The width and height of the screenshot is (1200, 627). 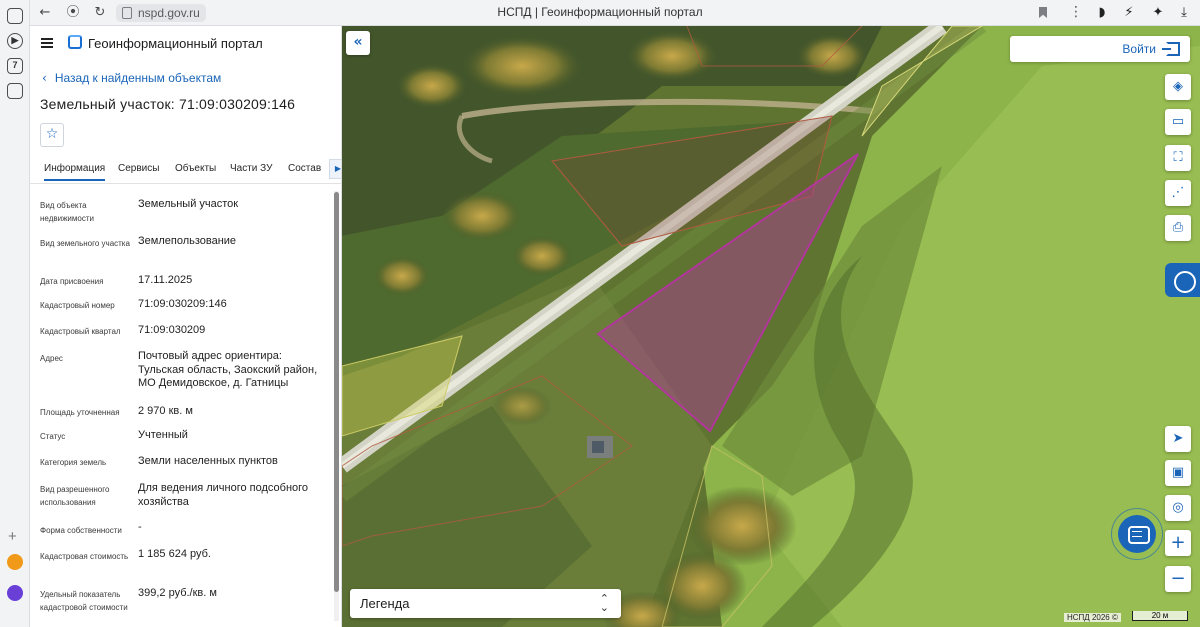 What do you see at coordinates (73, 462) in the screenshot?
I see `info-label: Категория земель` at bounding box center [73, 462].